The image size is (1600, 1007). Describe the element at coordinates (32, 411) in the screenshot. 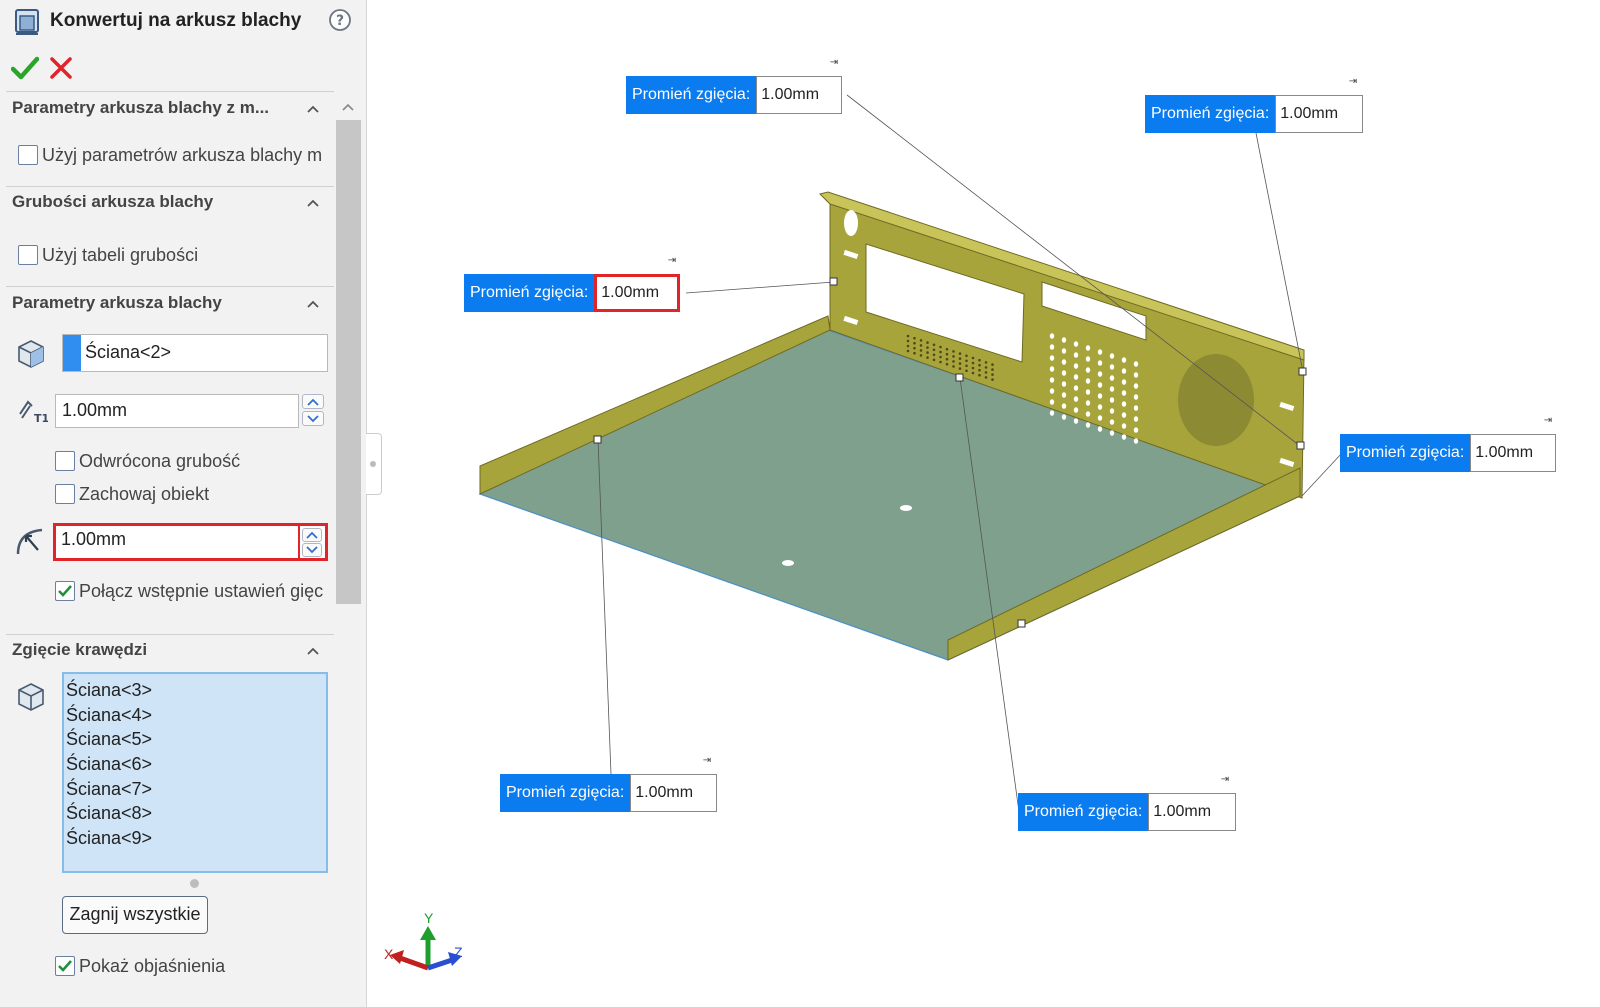

I see `thickness-icon: T1` at that location.